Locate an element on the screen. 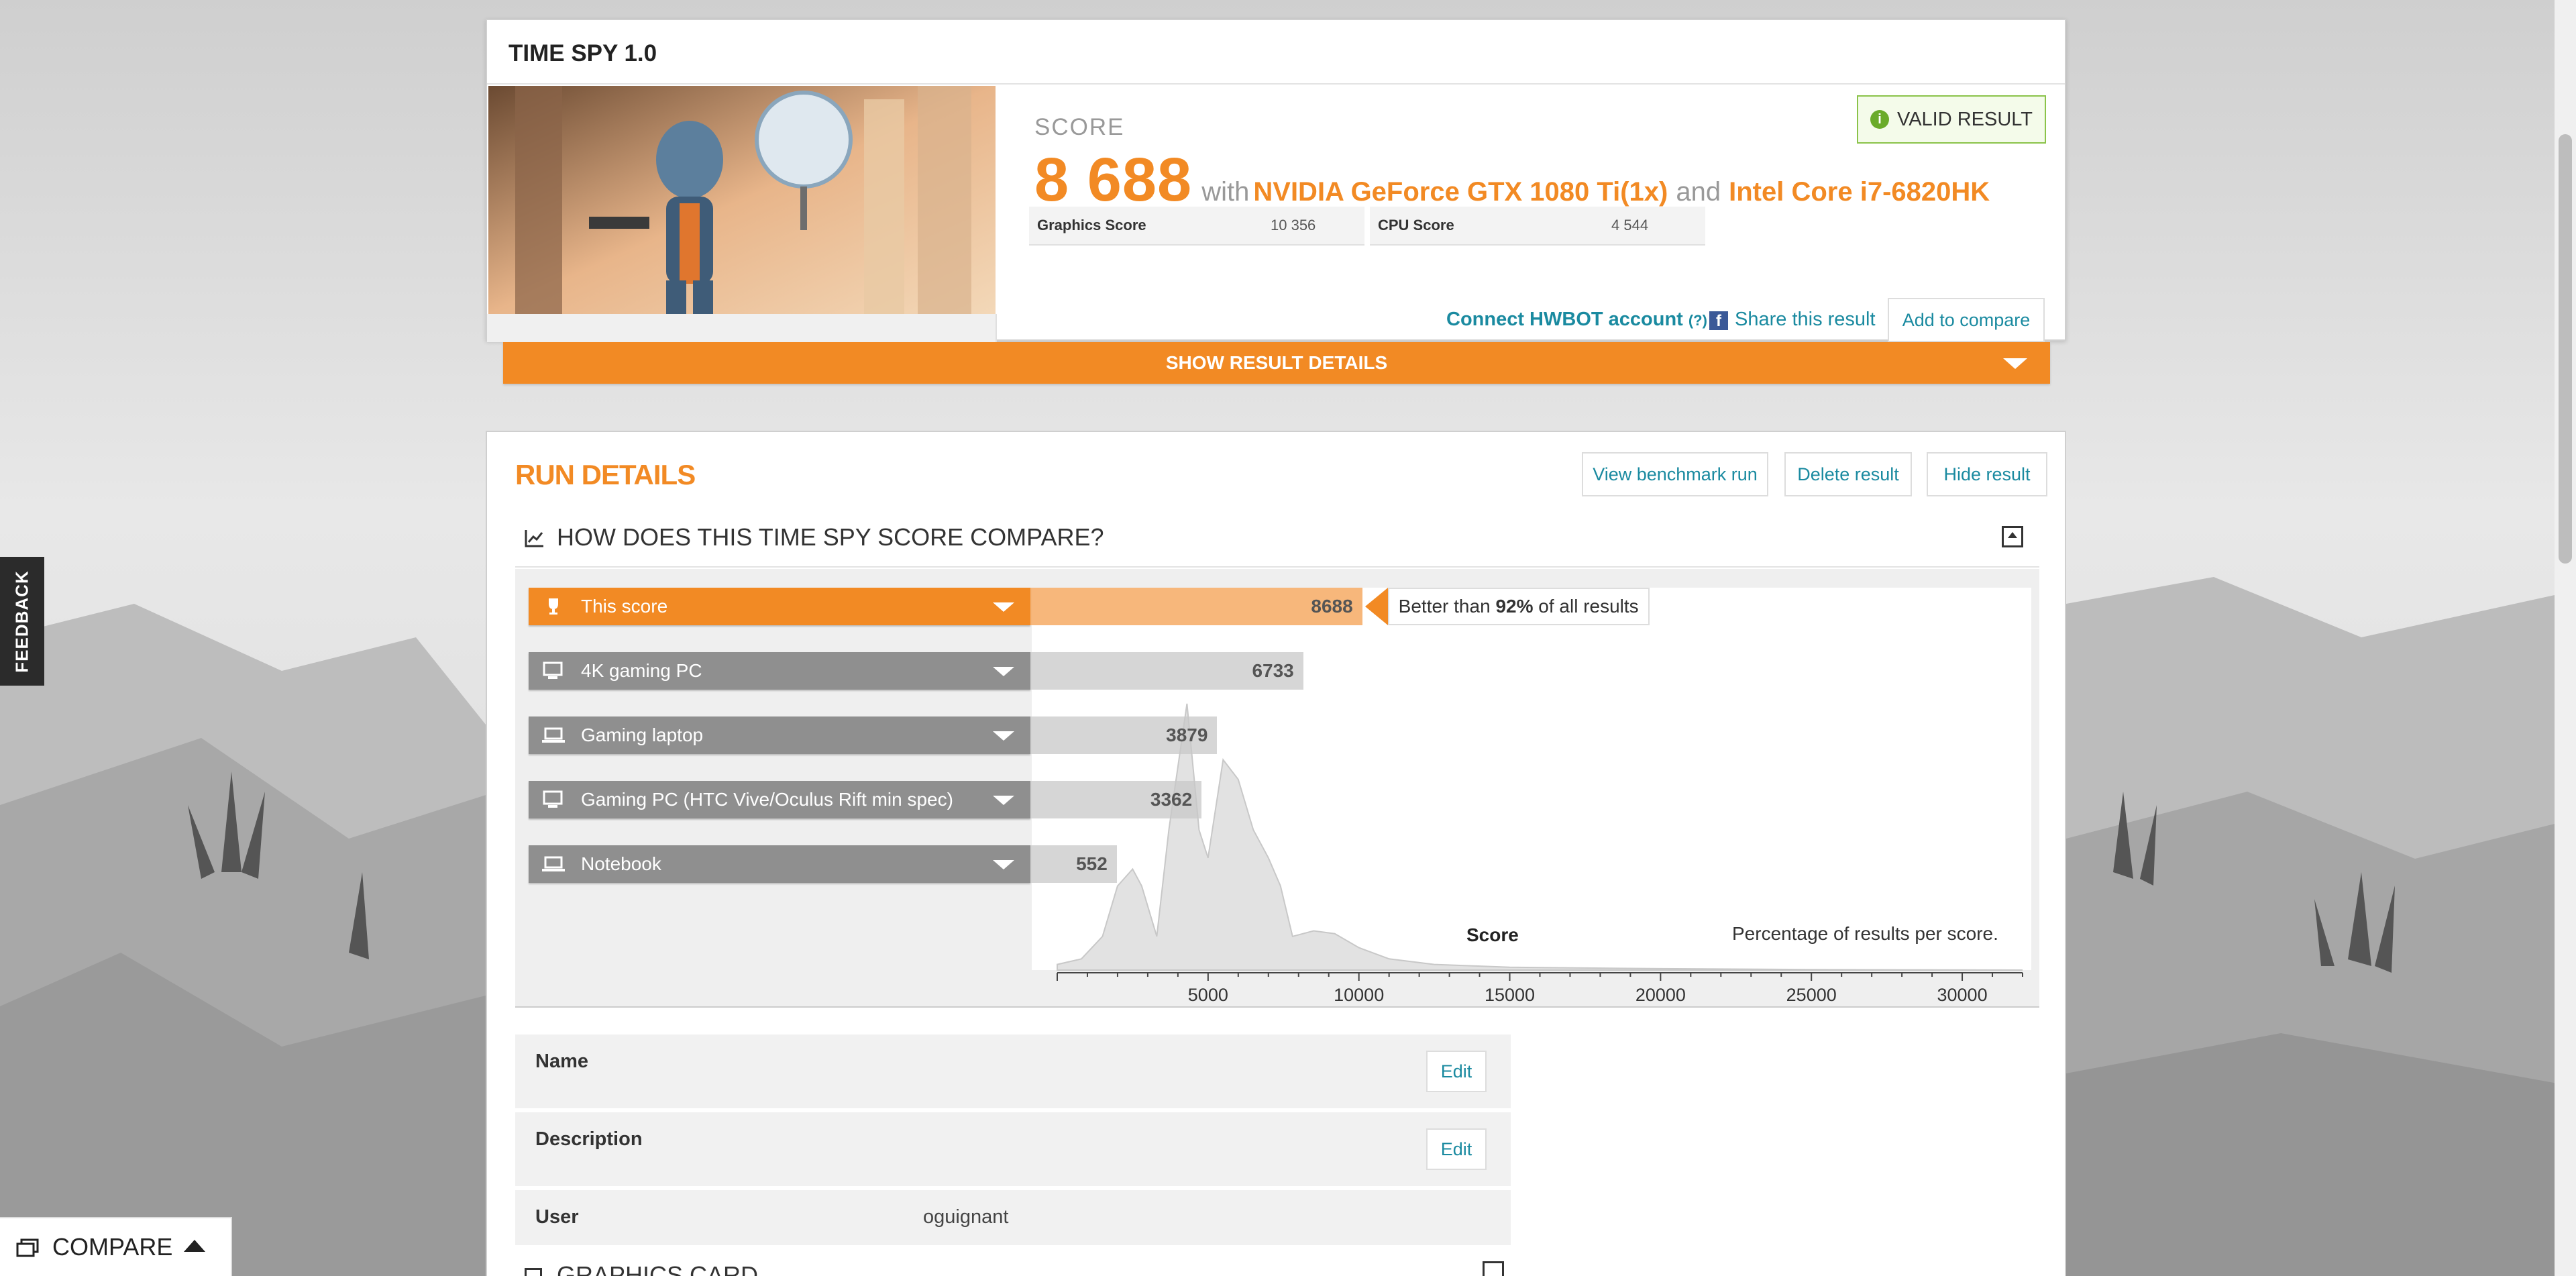 The height and width of the screenshot is (1276, 2576). benchmark-title: TIME SPY 1.0 is located at coordinates (582, 53).